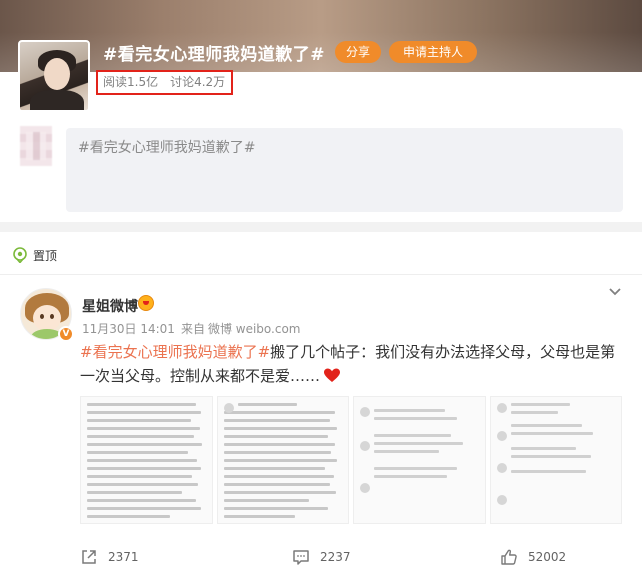  Describe the element at coordinates (66, 334) in the screenshot. I see `verified-badge-icon: V` at that location.